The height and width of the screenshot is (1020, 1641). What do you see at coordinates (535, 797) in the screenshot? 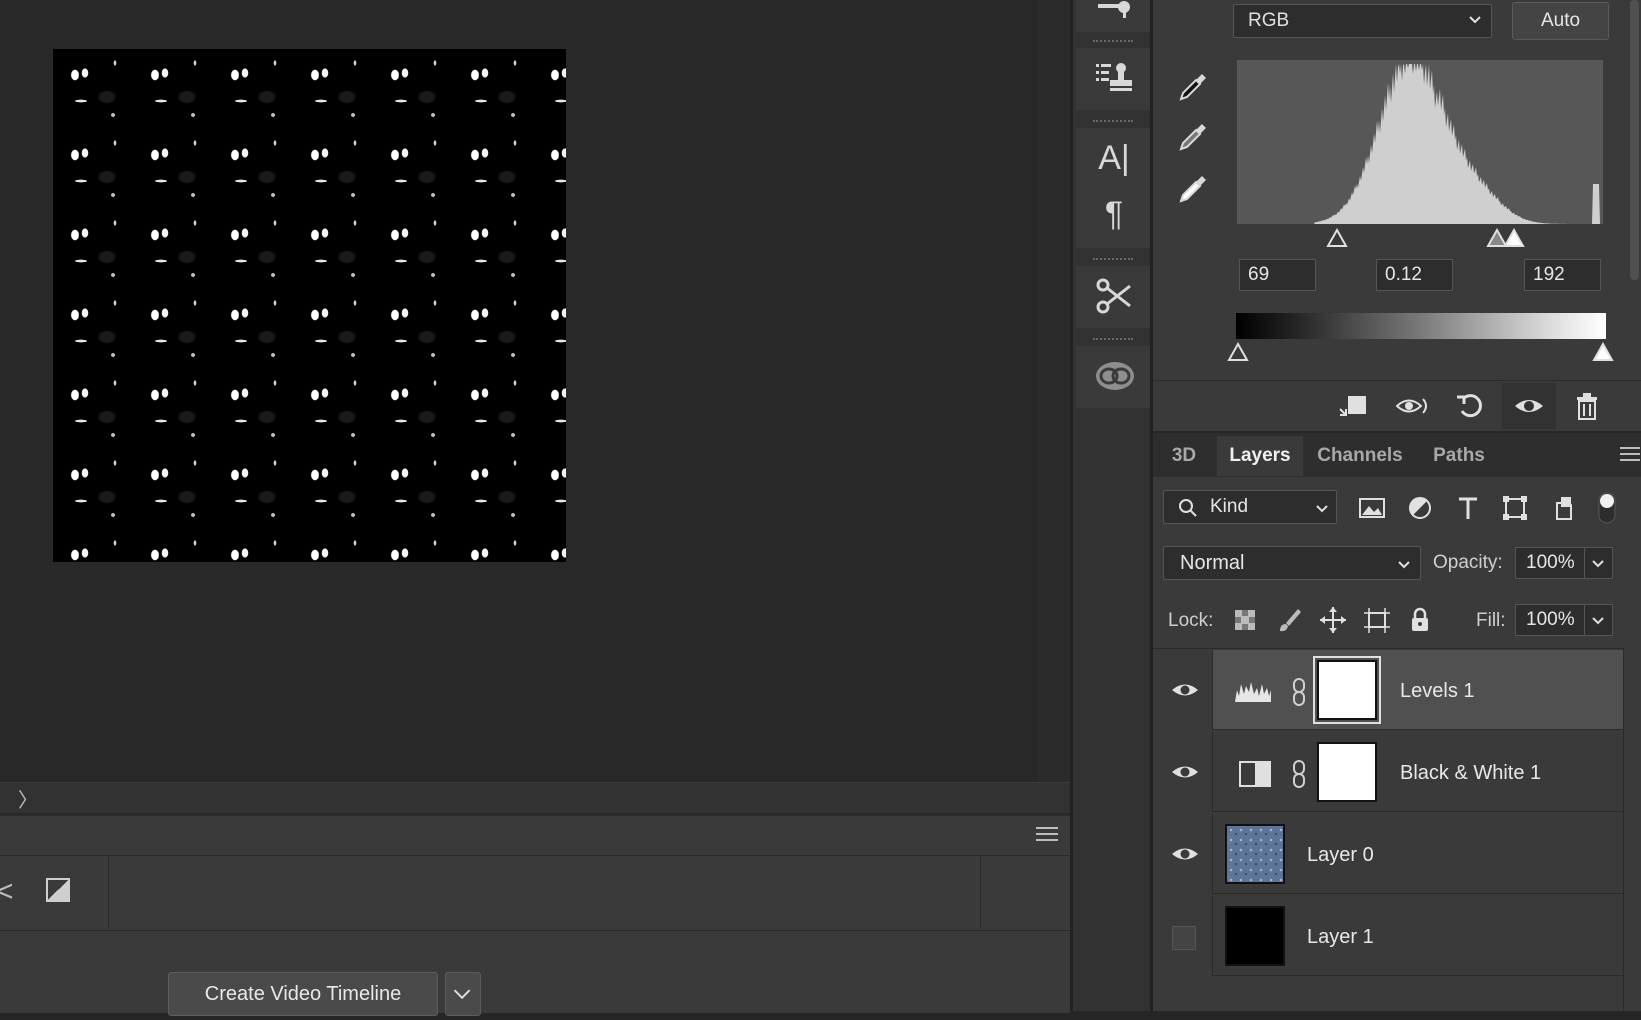
I see `canvas-horizontal-scrollbar` at bounding box center [535, 797].